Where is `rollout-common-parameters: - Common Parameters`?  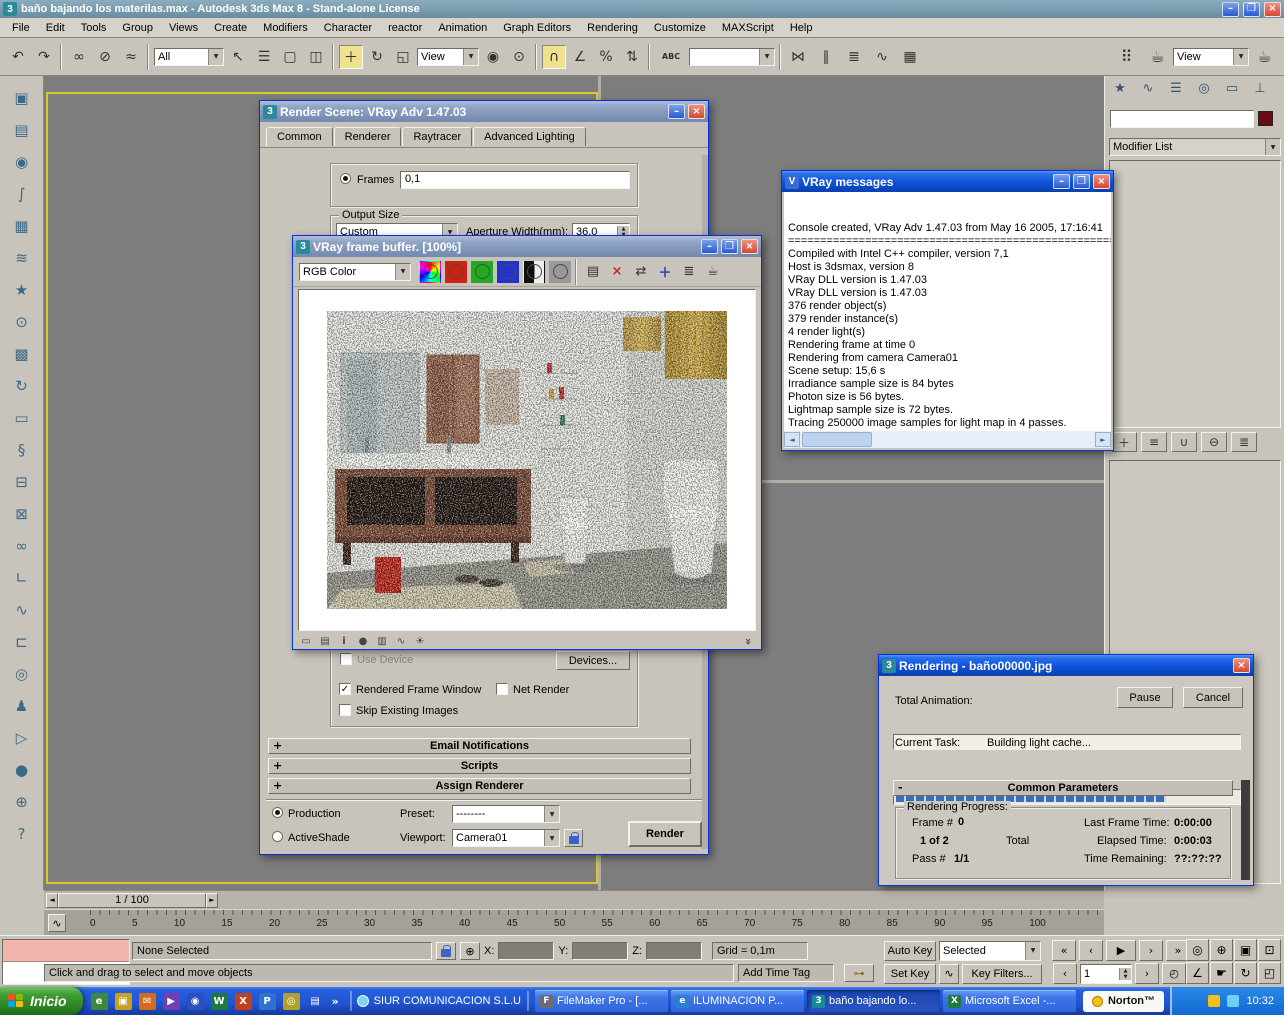
rollout-common-parameters: - Common Parameters is located at coordinates (1063, 788).